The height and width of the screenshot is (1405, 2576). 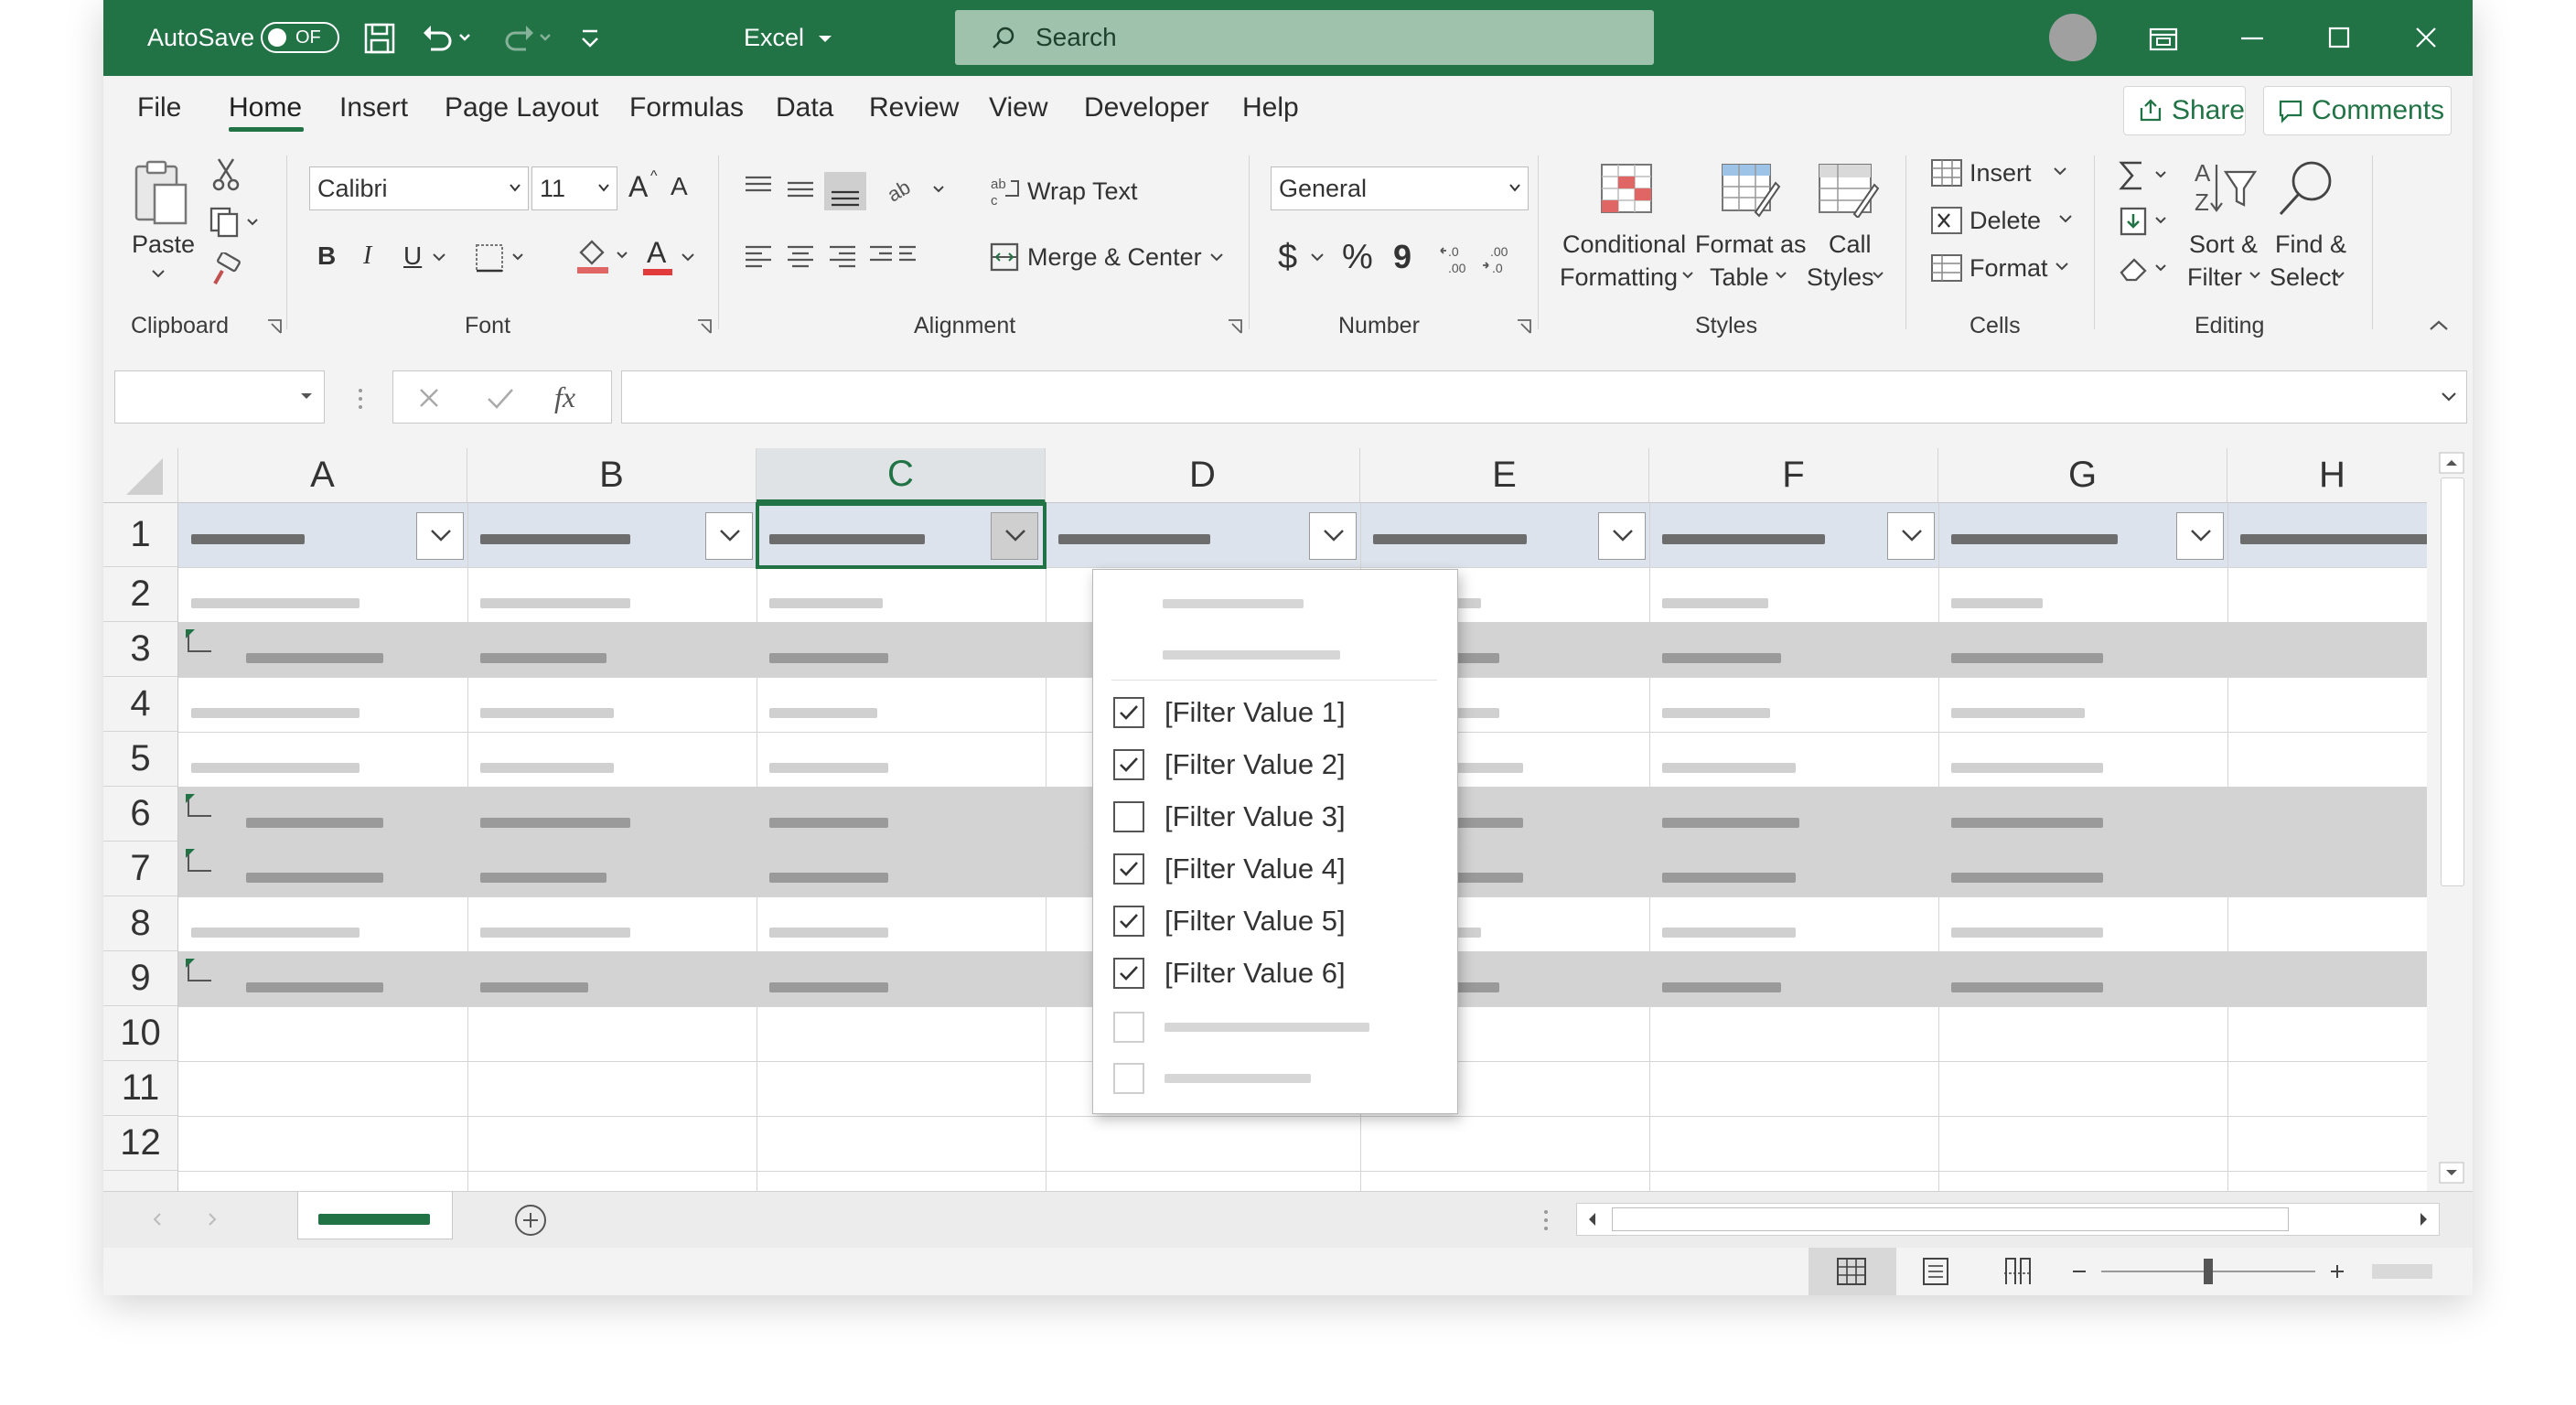 What do you see at coordinates (1546, 1220) in the screenshot?
I see `resize-handle-icon` at bounding box center [1546, 1220].